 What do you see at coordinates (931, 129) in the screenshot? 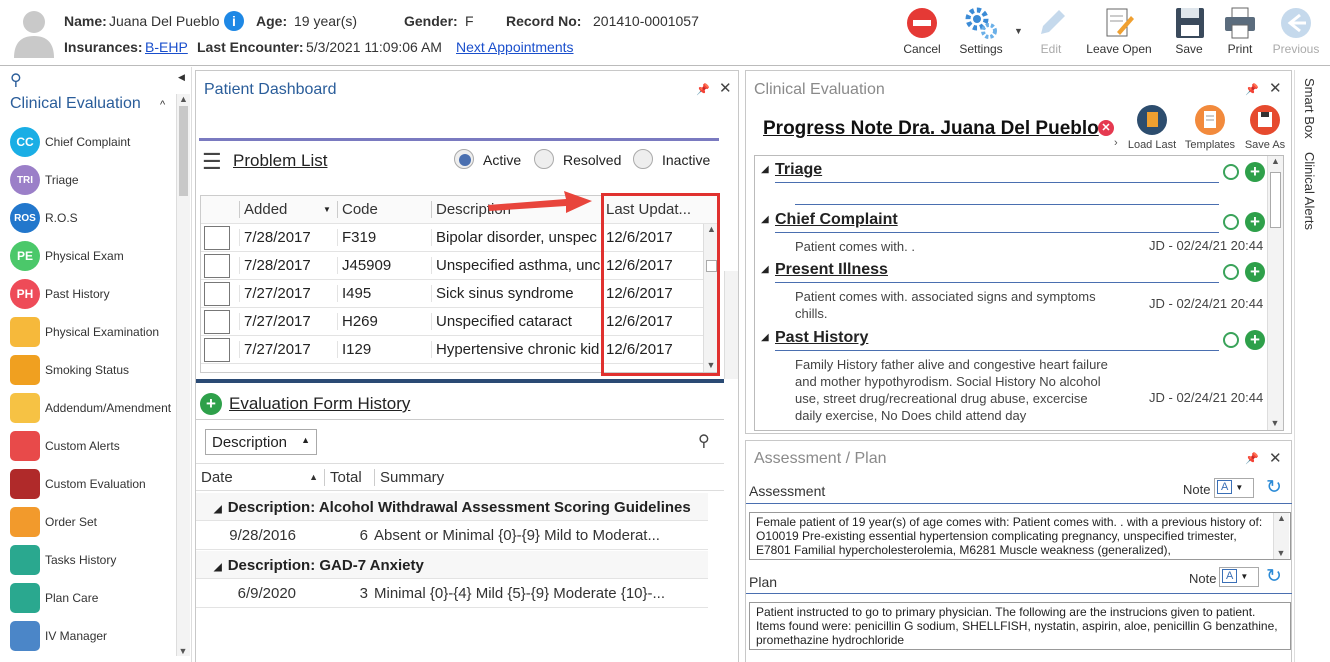
I see `note-title: Progress Note Dra. Juana Del Pueblo` at bounding box center [931, 129].